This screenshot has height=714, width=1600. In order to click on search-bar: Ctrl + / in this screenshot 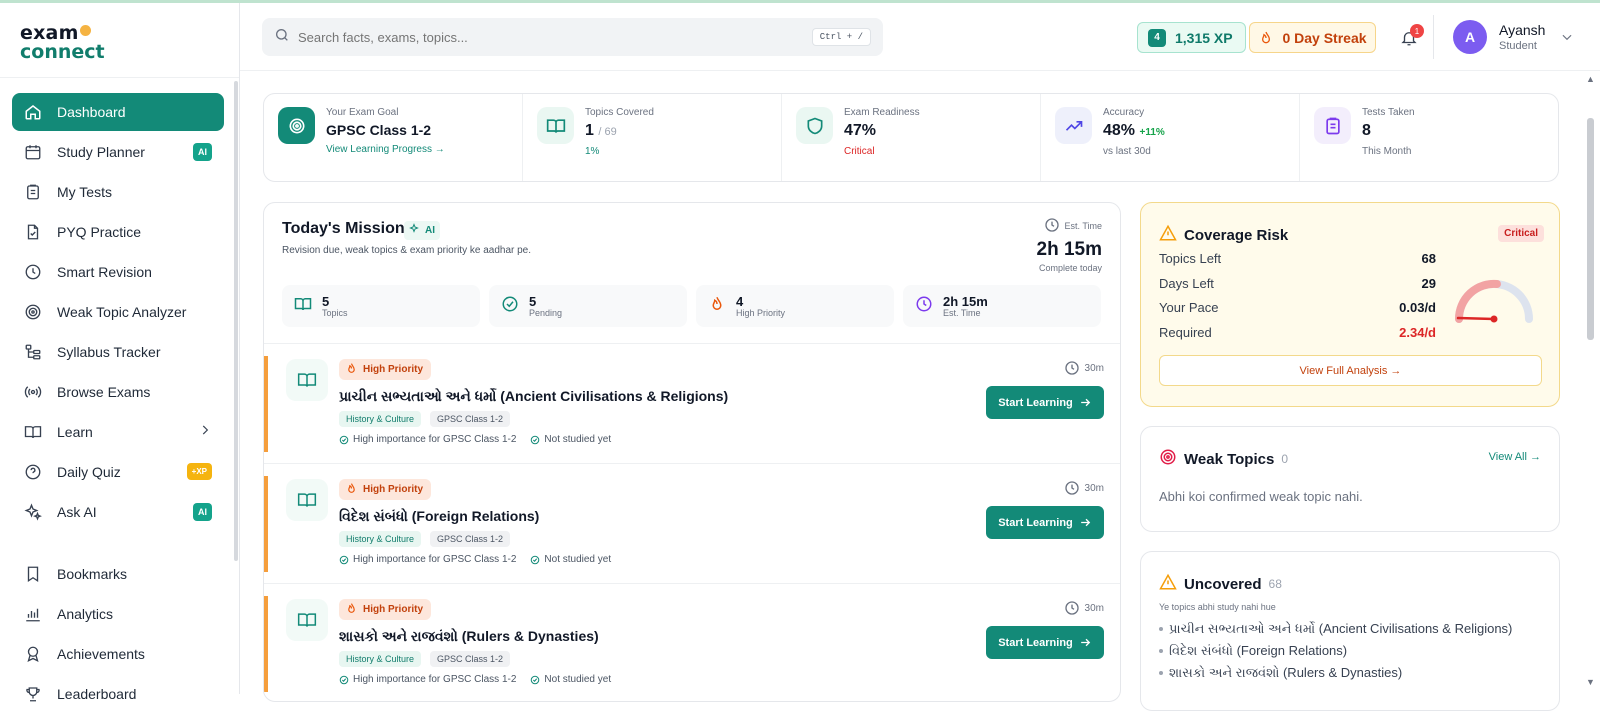, I will do `click(572, 37)`.